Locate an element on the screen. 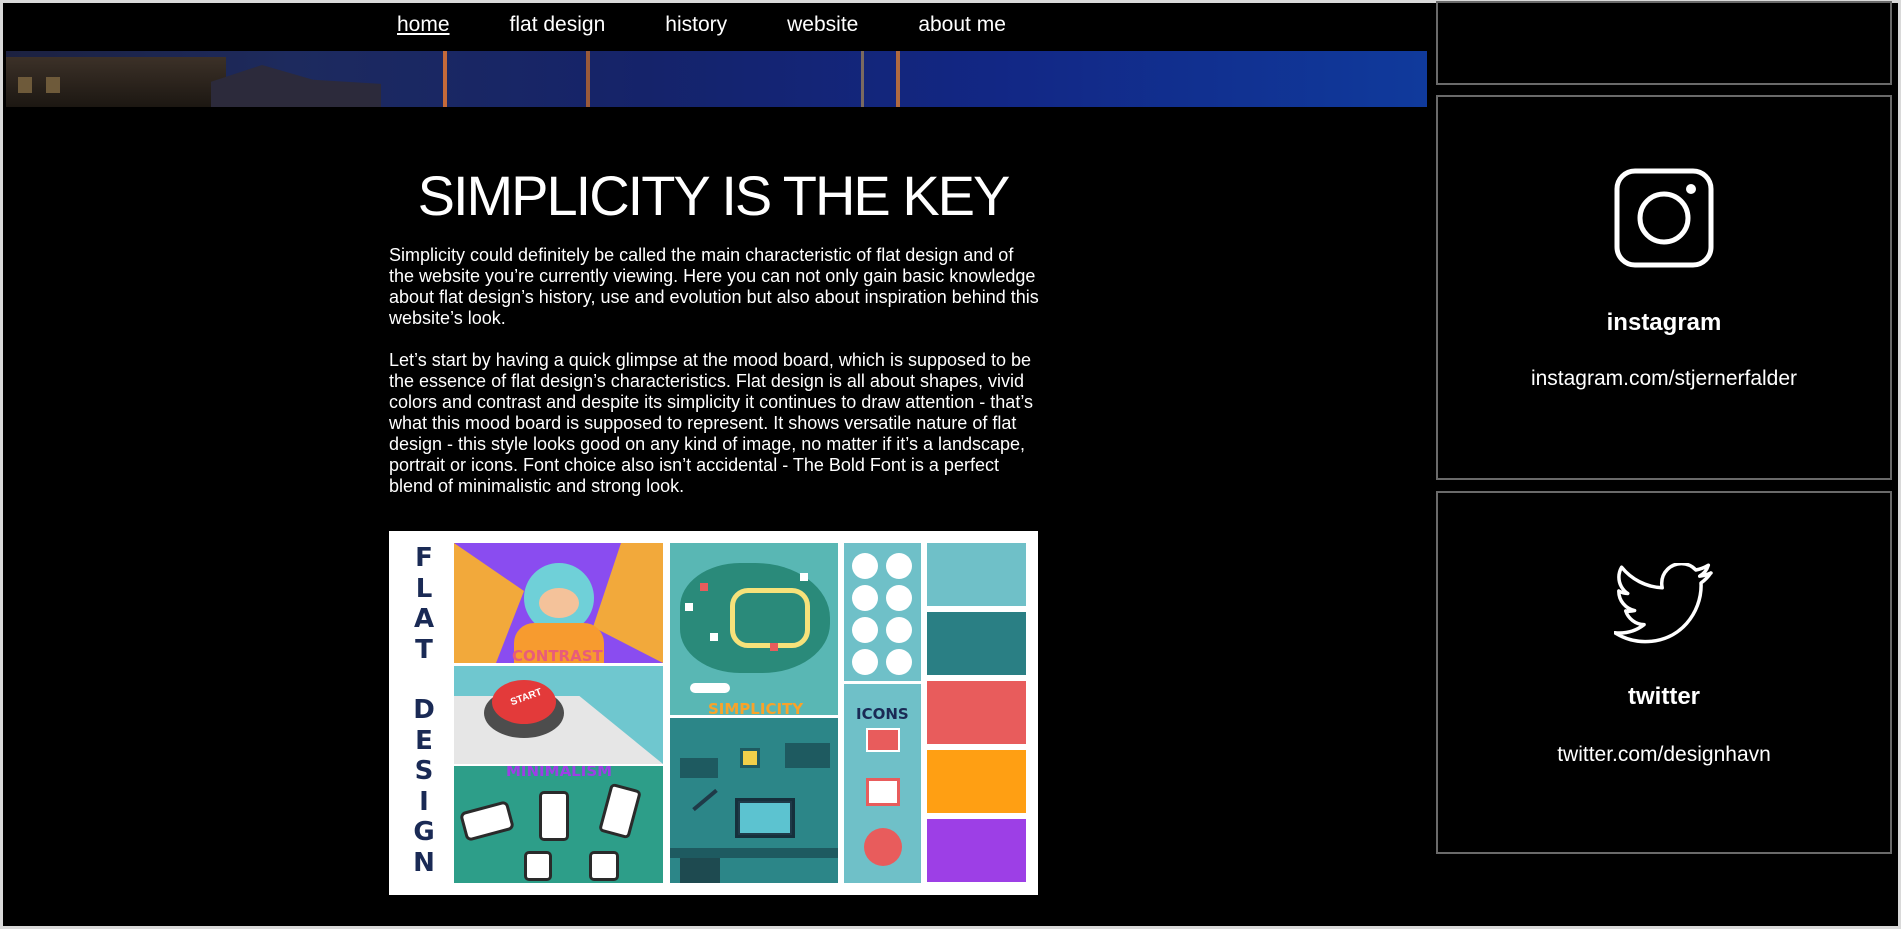  icons-tile: ICONS is located at coordinates (882, 713).